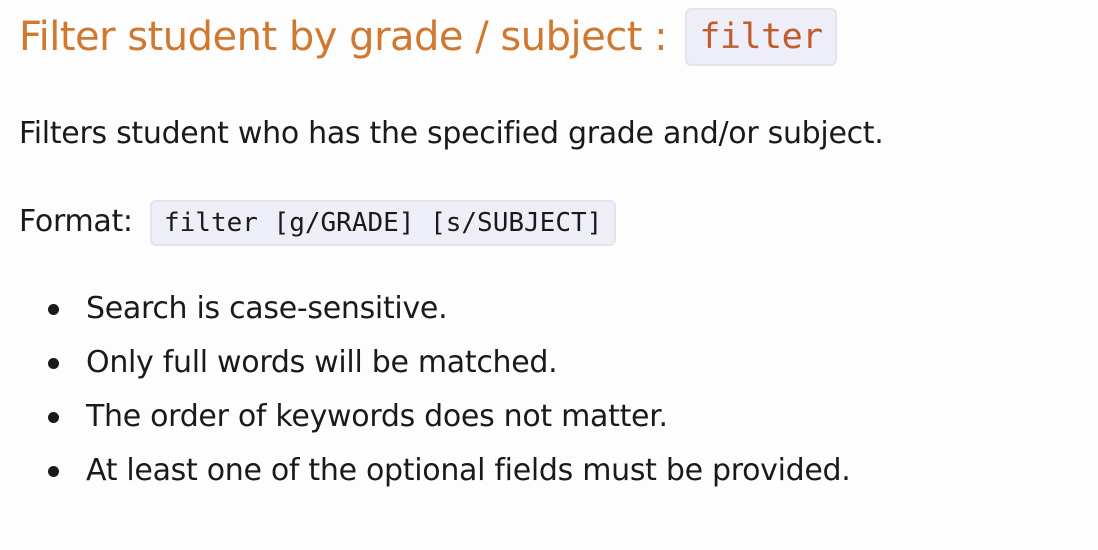 Image resolution: width=1098 pixels, height=550 pixels. Describe the element at coordinates (377, 416) in the screenshot. I see `note-text: The order of keywords does not matter.` at that location.